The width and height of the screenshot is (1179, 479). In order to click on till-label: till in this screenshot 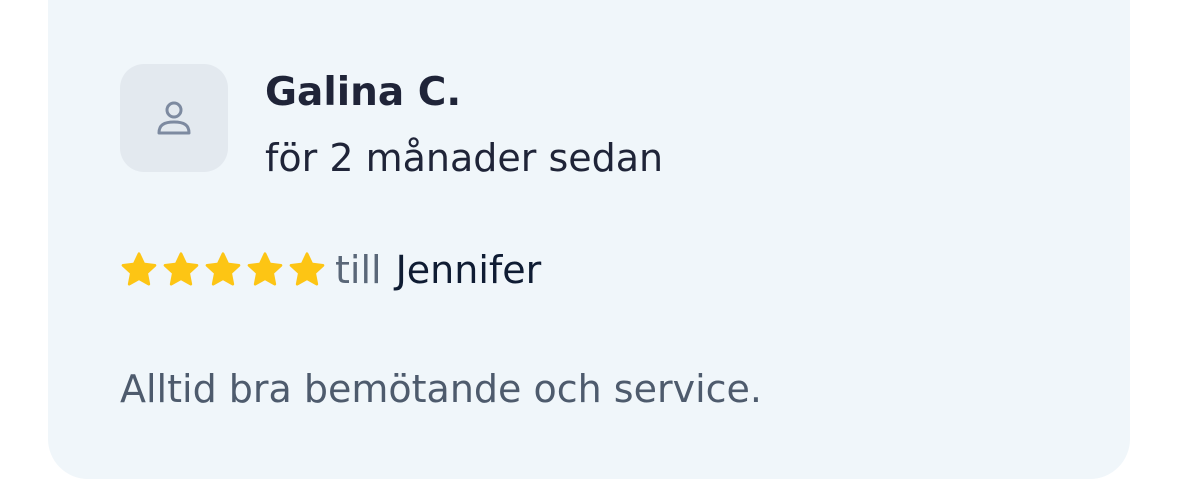, I will do `click(358, 270)`.